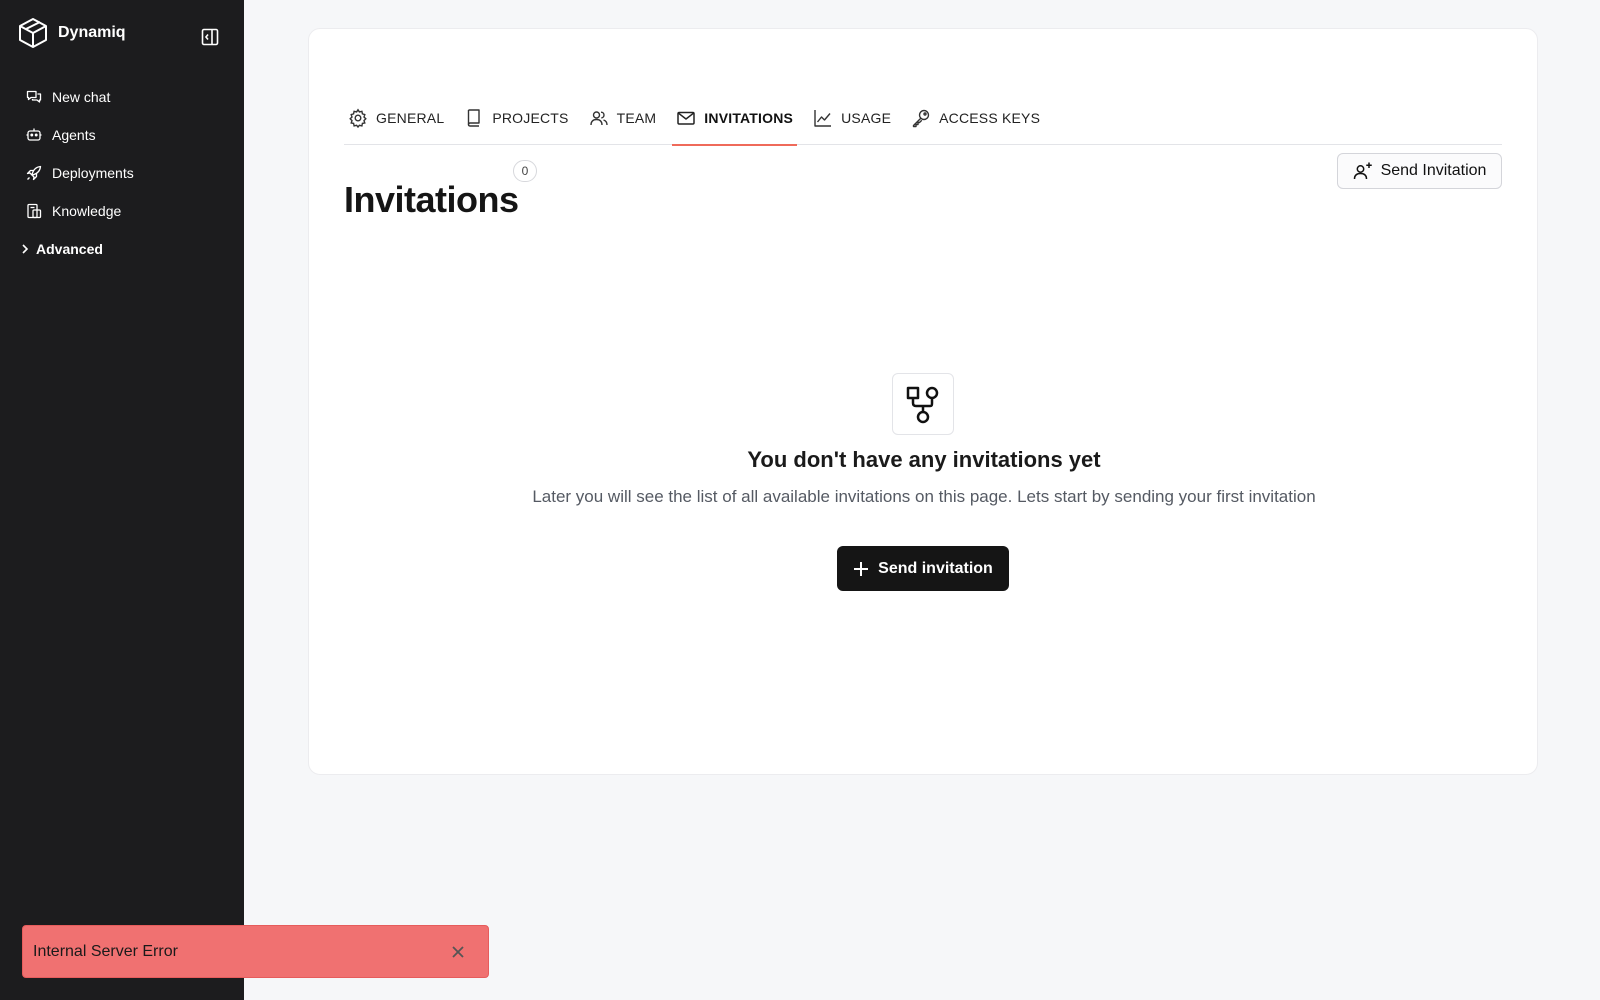 This screenshot has height=1000, width=1600. Describe the element at coordinates (93, 173) in the screenshot. I see `sidebar-item-label: Deployments` at that location.